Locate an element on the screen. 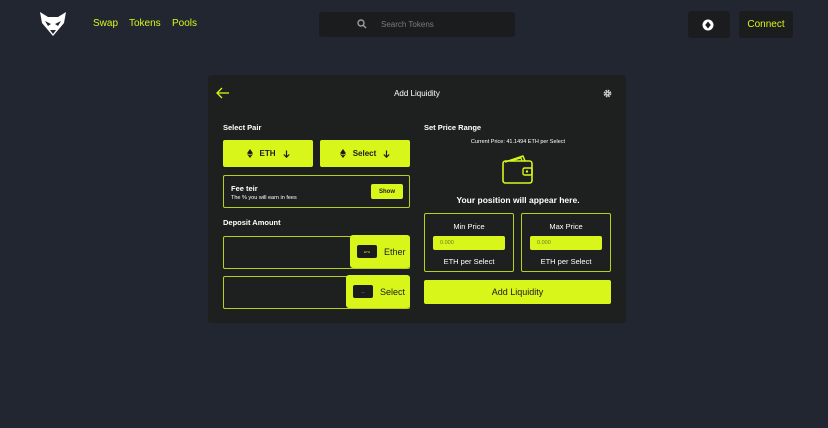 This screenshot has height=428, width=828. deposit-input-row-1: ETH Ether is located at coordinates (316, 252).